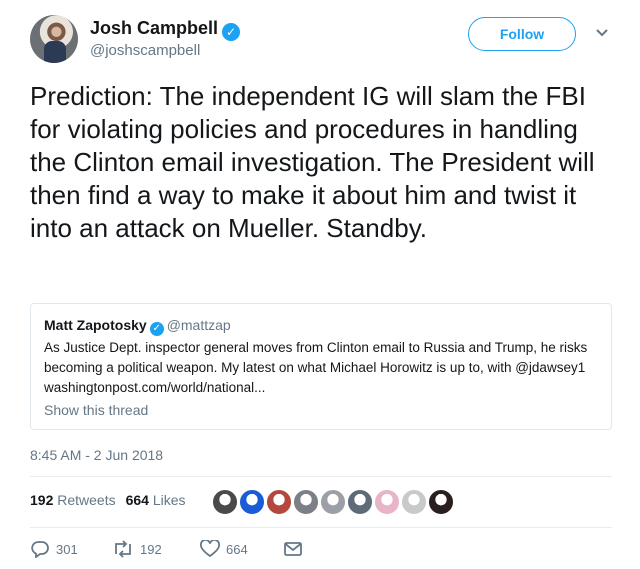  Describe the element at coordinates (137, 500) in the screenshot. I see `likes-count: 664` at that location.